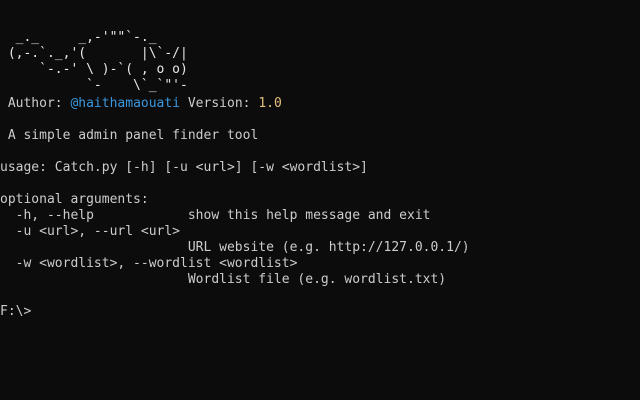 The width and height of the screenshot is (640, 400). What do you see at coordinates (74, 199) in the screenshot?
I see `optional-arguments-header: optional arguments:` at bounding box center [74, 199].